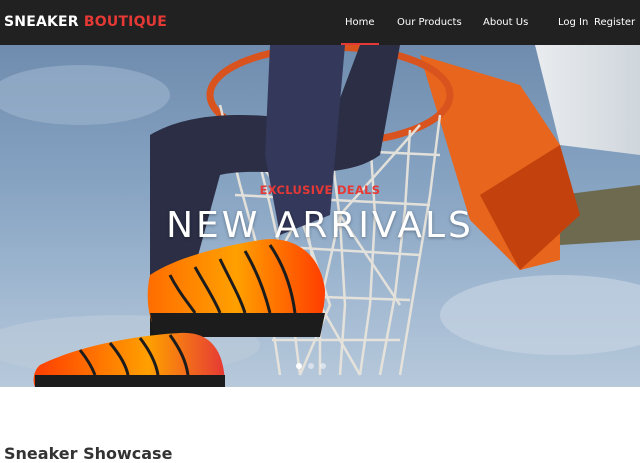  What do you see at coordinates (614, 22) in the screenshot?
I see `nav-register: Register` at bounding box center [614, 22].